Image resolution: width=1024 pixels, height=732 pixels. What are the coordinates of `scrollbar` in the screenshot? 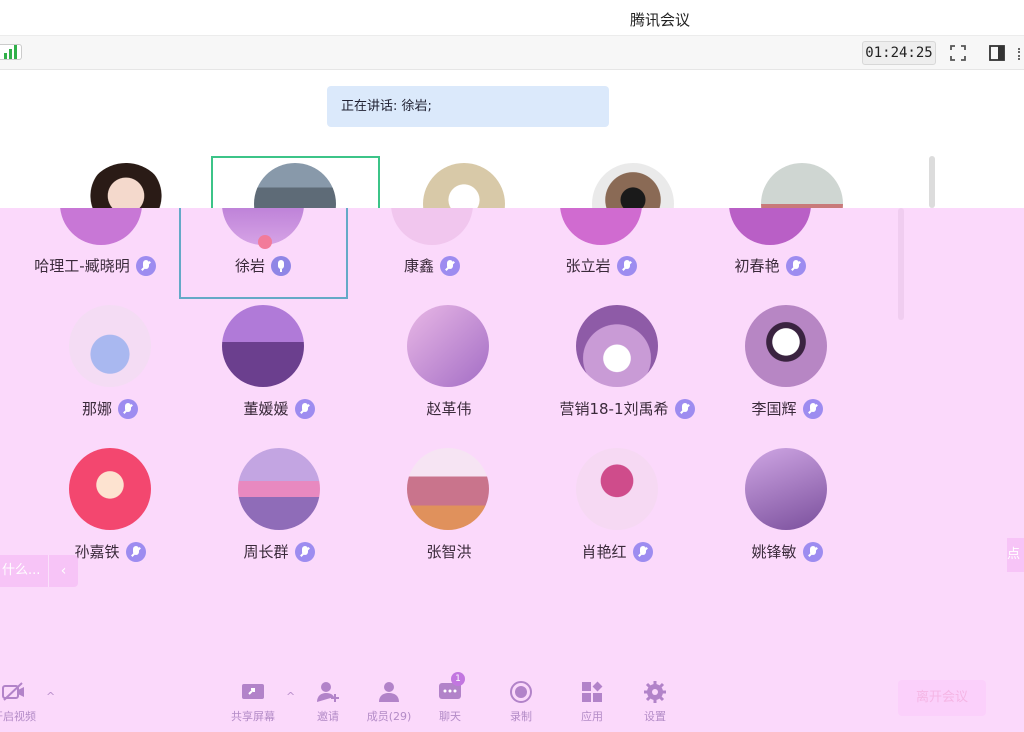 It's located at (932, 182).